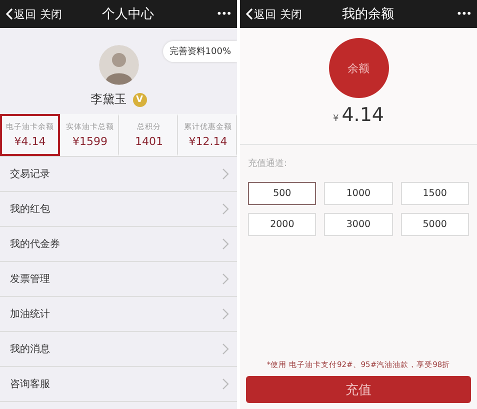 The image size is (477, 409). What do you see at coordinates (90, 141) in the screenshot?
I see `stat-value: ¥1599` at bounding box center [90, 141].